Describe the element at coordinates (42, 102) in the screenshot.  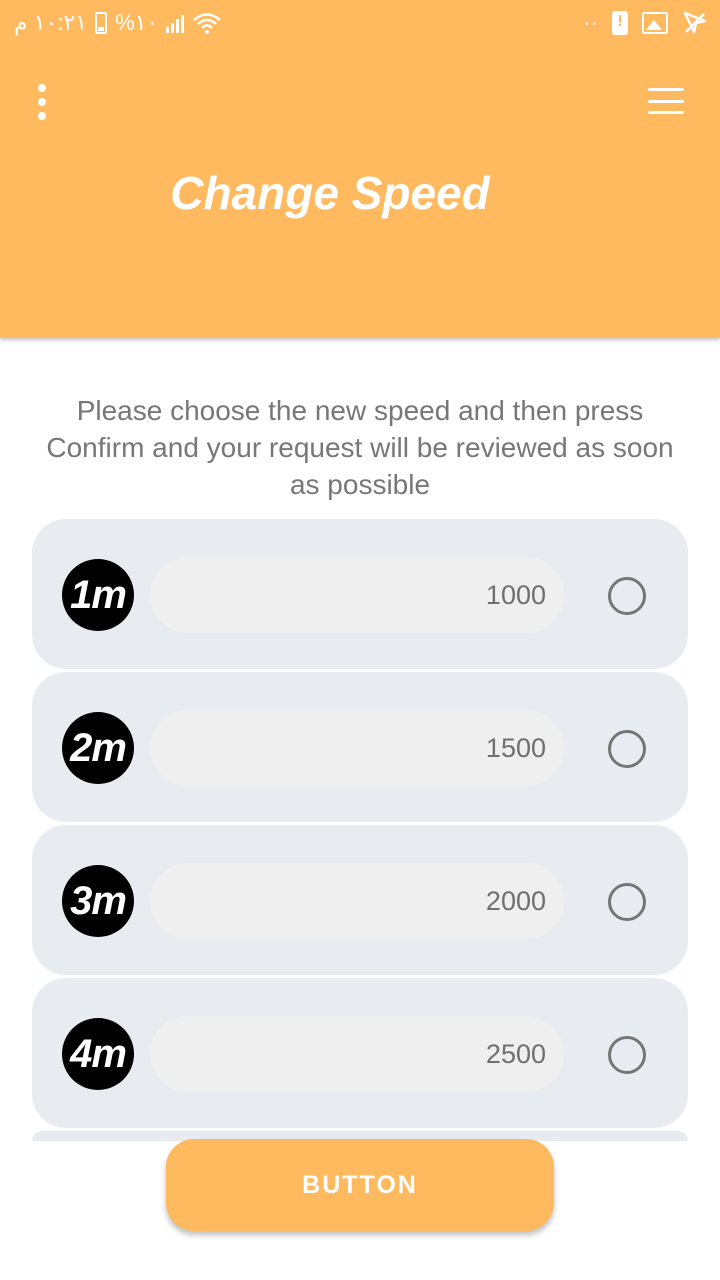
I see `more-vert-icon` at that location.